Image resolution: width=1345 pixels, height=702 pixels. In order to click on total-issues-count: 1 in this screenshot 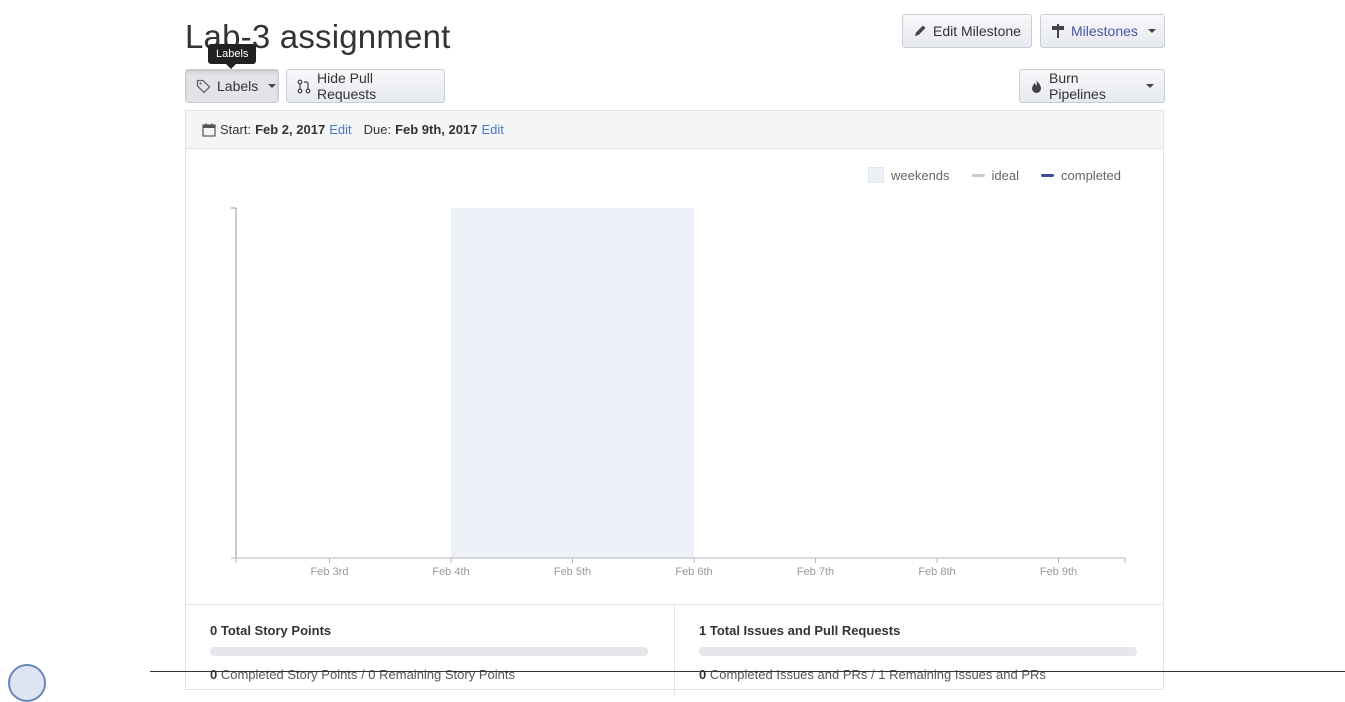, I will do `click(703, 630)`.